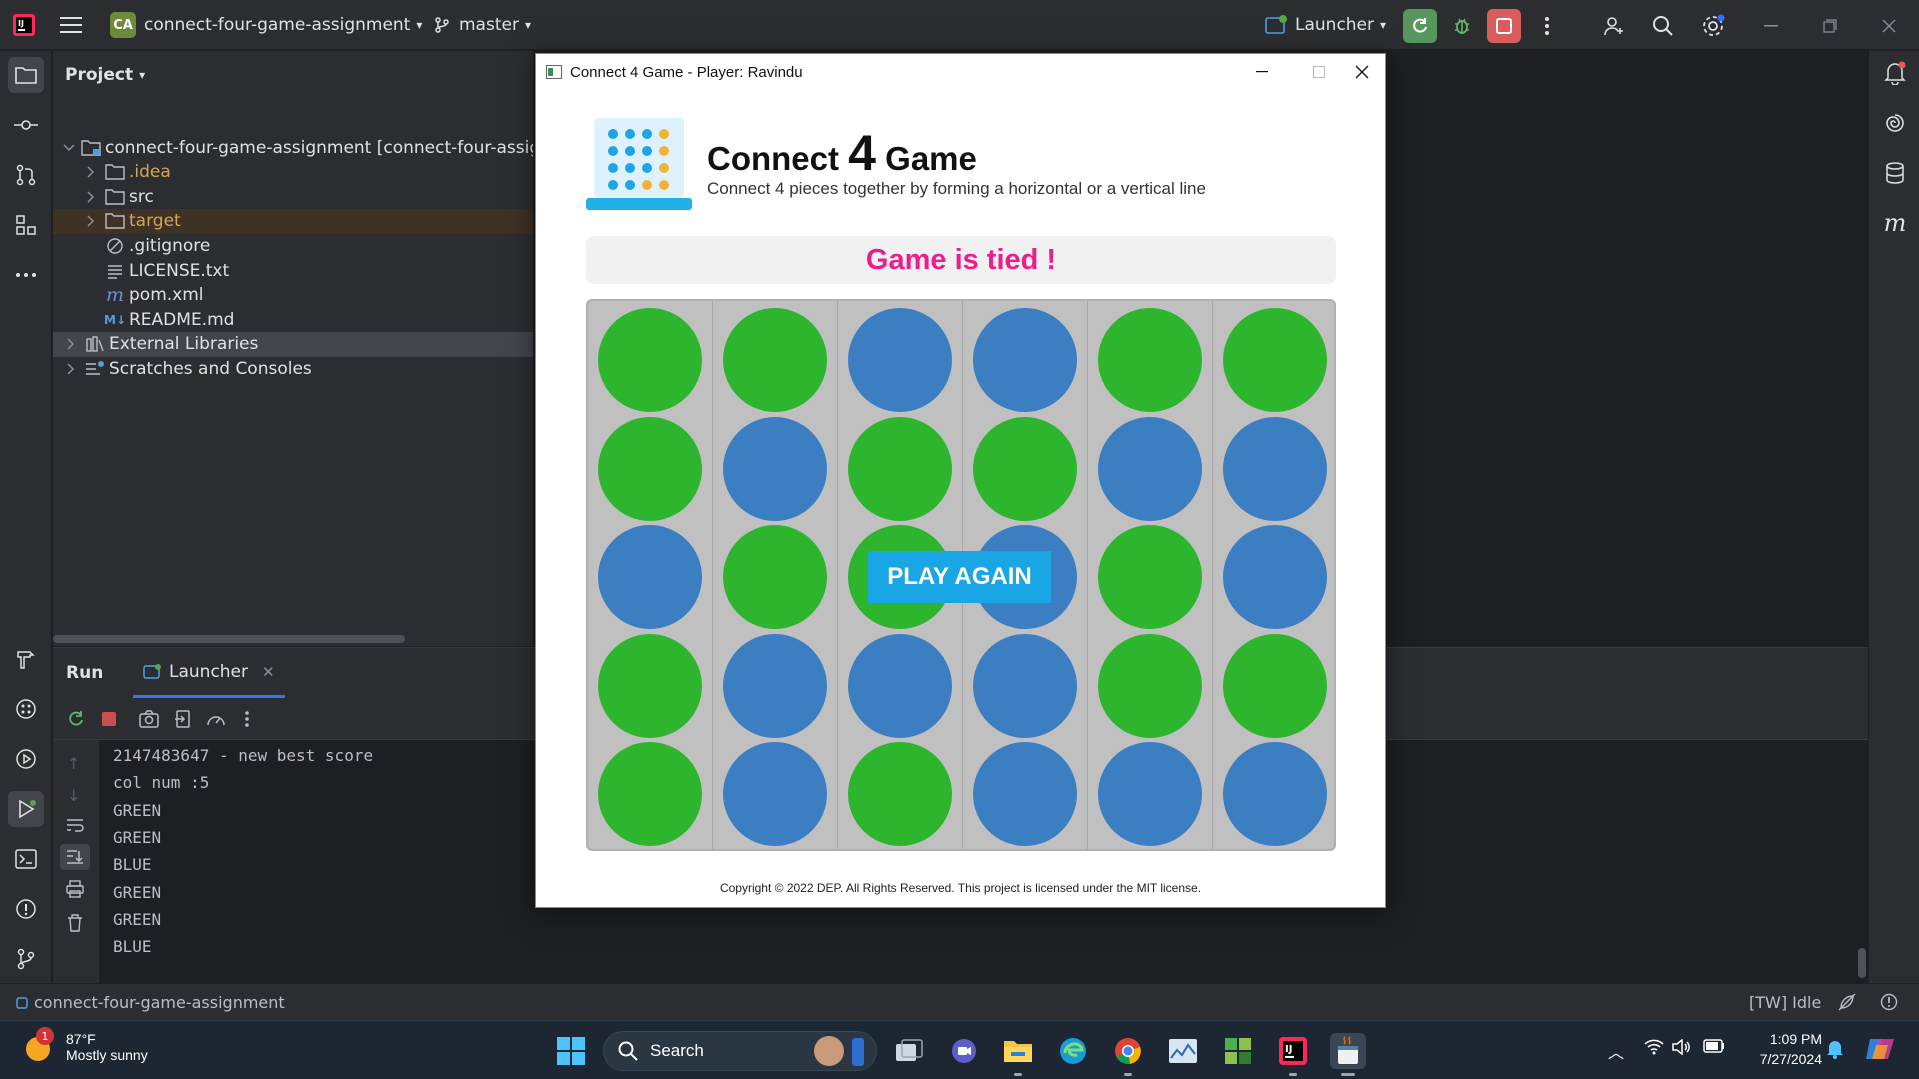 This screenshot has height=1079, width=1919. I want to click on services-tool-button, so click(26, 759).